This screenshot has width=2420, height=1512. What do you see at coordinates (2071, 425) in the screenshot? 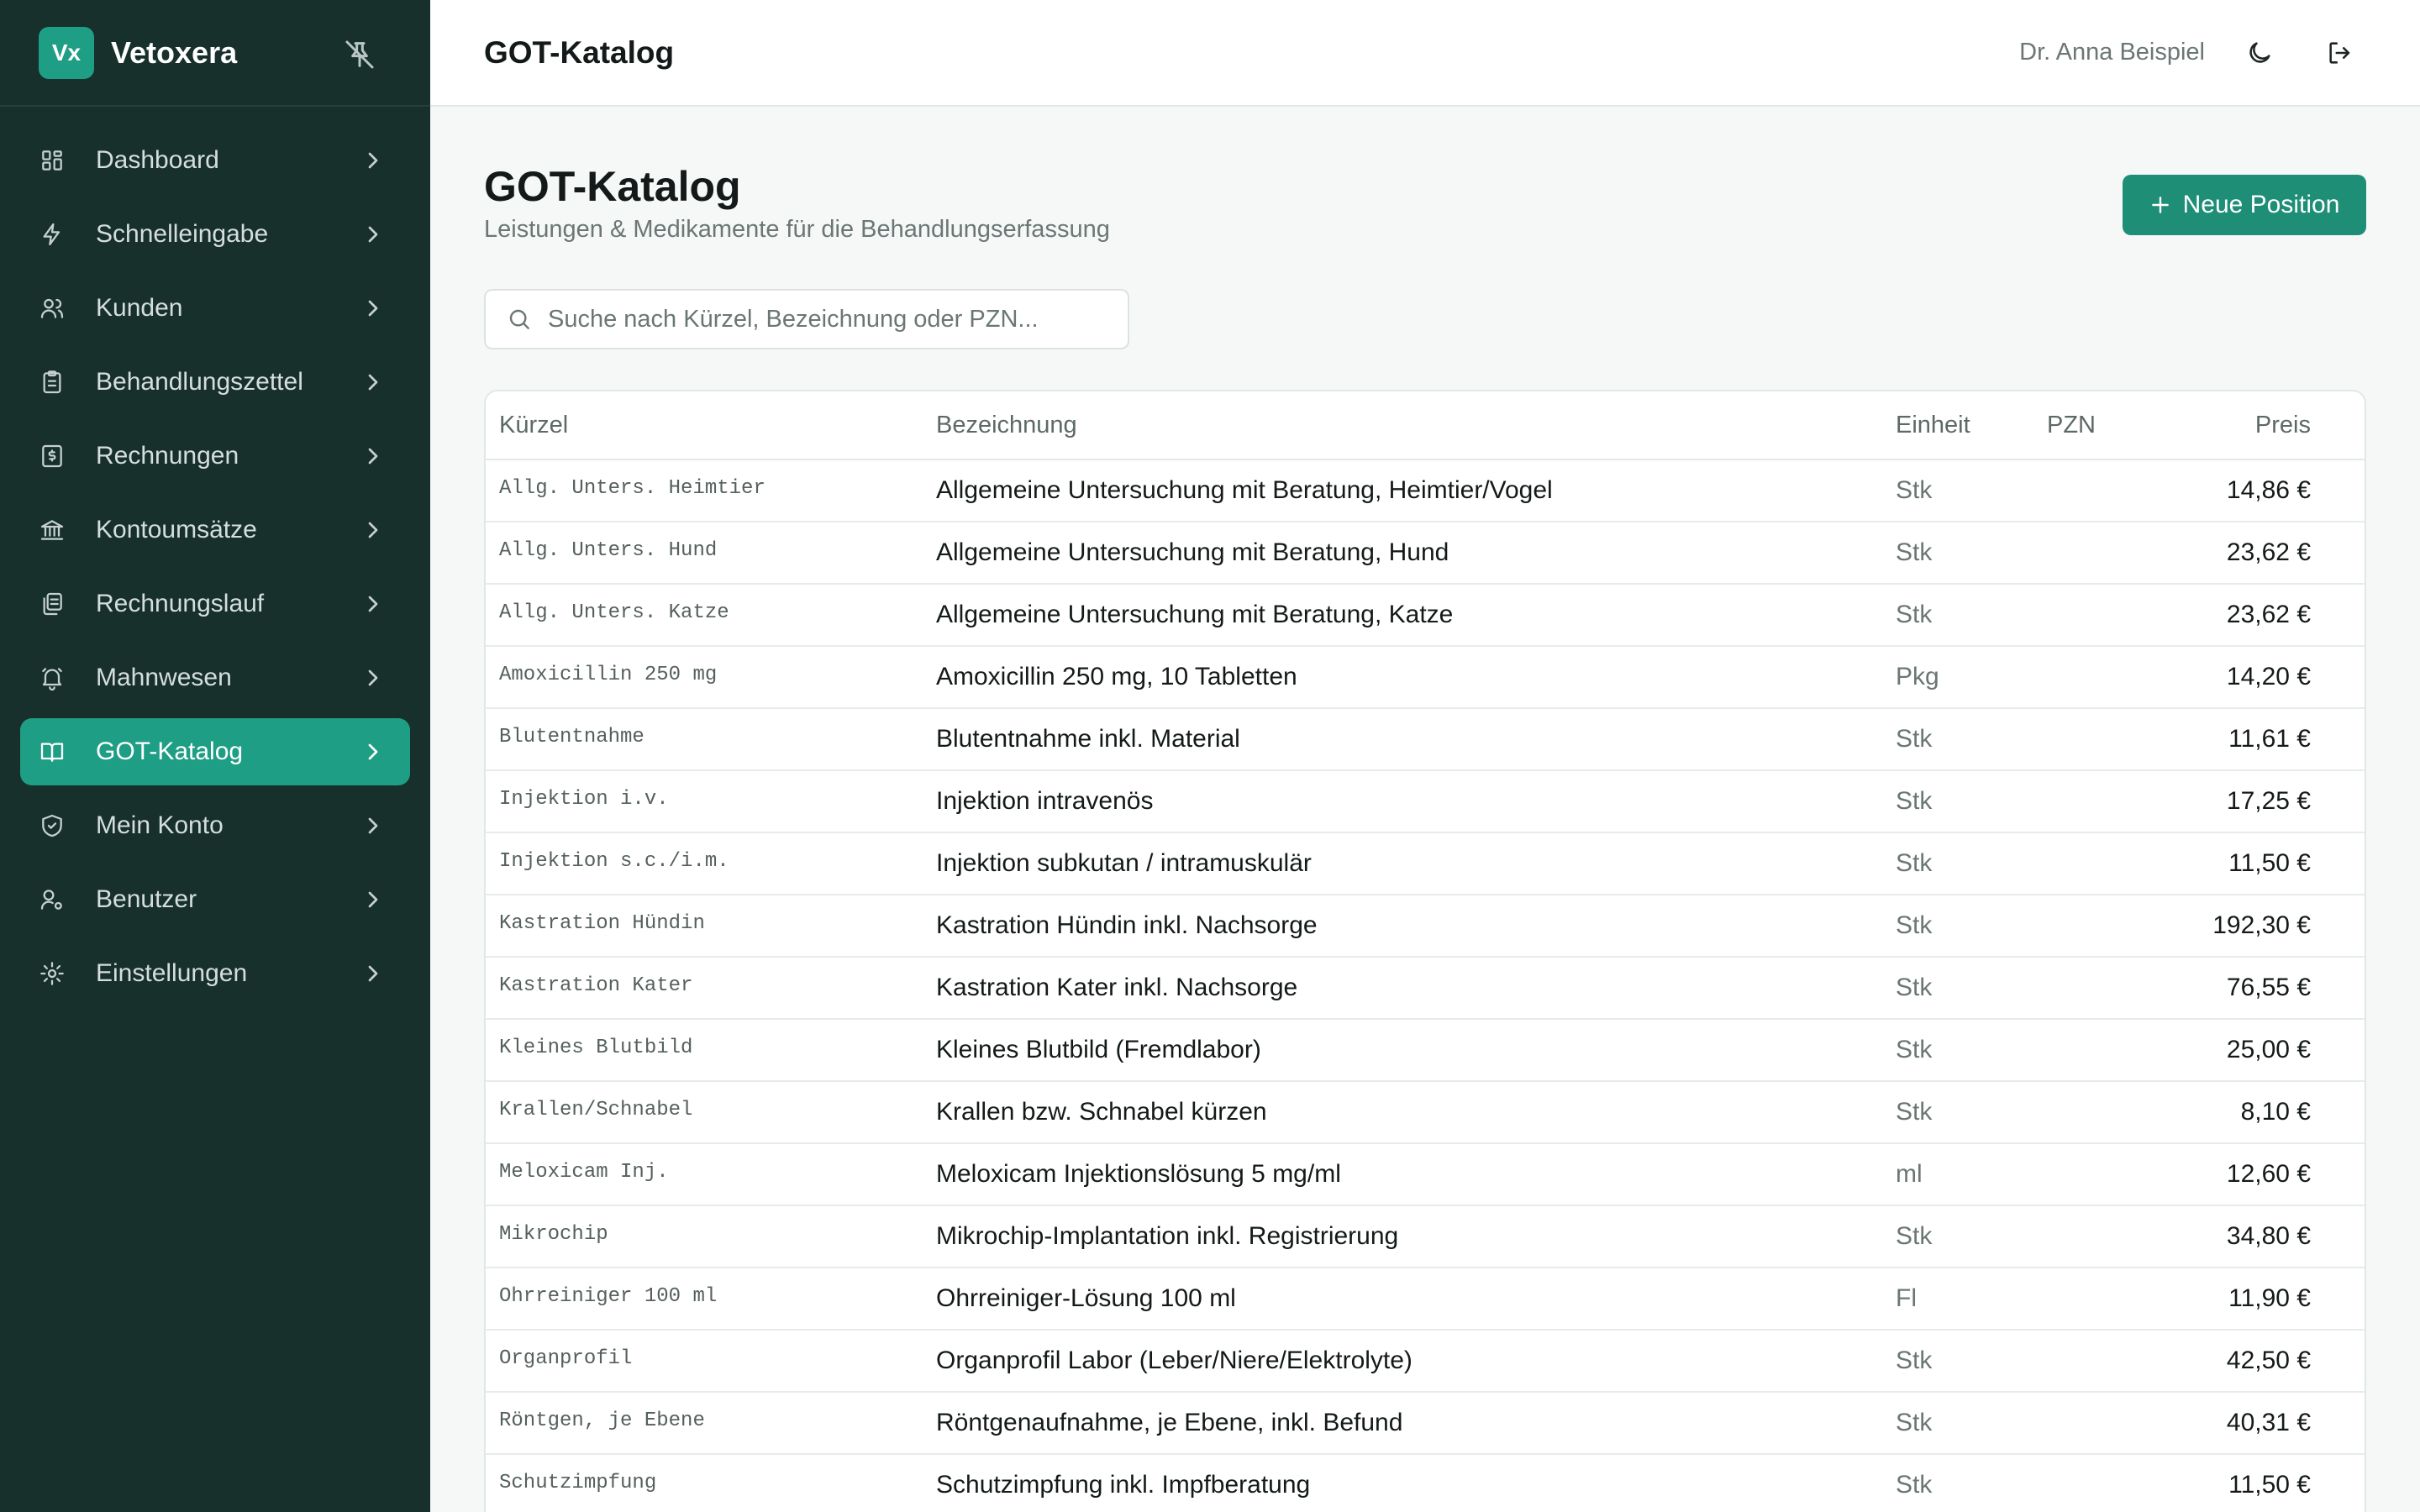
I see `column-header-pzn: PZN` at bounding box center [2071, 425].